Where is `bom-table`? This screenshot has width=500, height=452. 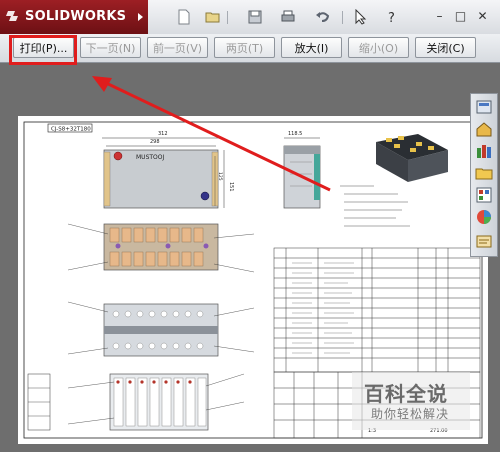 bom-table is located at coordinates (377, 310).